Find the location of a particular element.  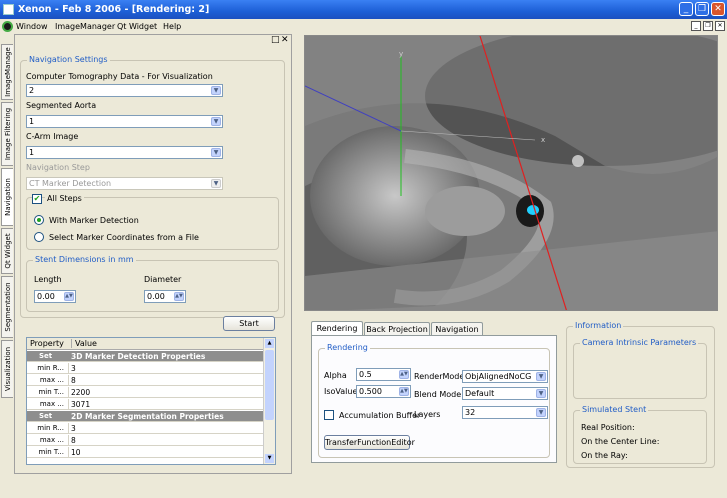

radio-with-marker-detection is located at coordinates (39, 220).